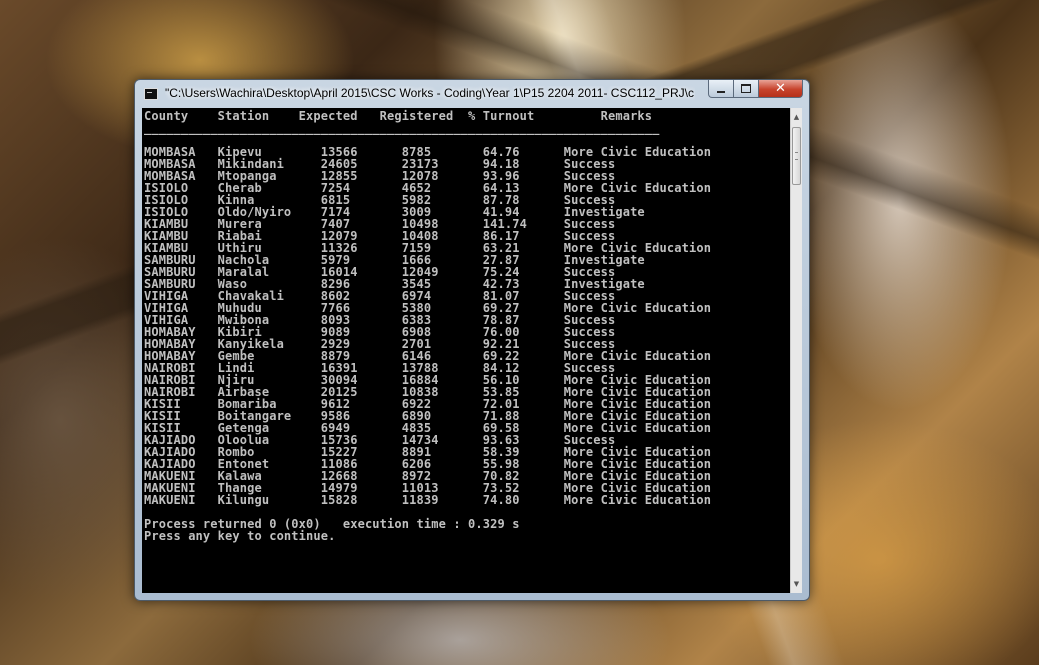 The image size is (1039, 665). What do you see at coordinates (721, 89) in the screenshot?
I see `minimize-button` at bounding box center [721, 89].